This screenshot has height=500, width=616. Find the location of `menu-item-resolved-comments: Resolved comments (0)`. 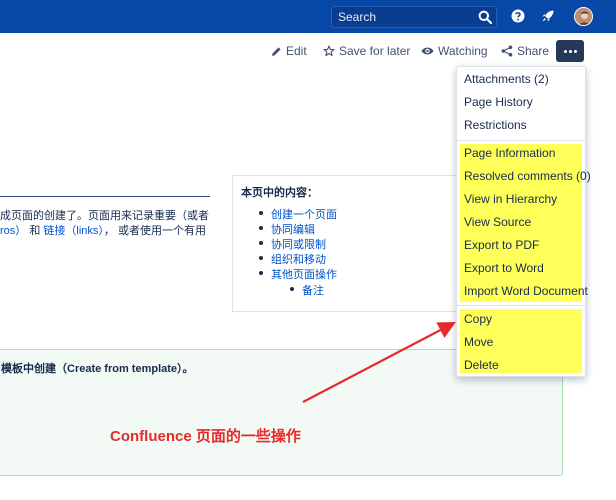

menu-item-resolved-comments: Resolved comments (0) is located at coordinates (527, 176).